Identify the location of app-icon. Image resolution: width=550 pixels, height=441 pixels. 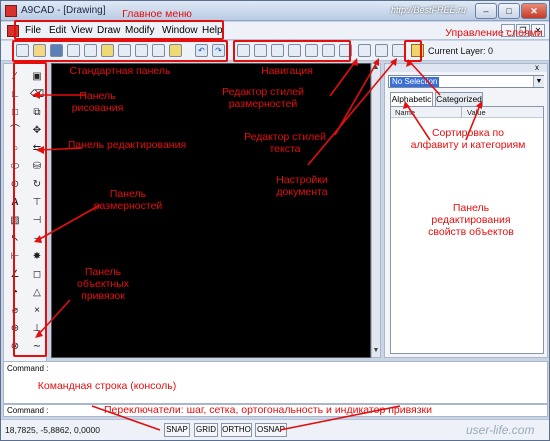
(11, 11).